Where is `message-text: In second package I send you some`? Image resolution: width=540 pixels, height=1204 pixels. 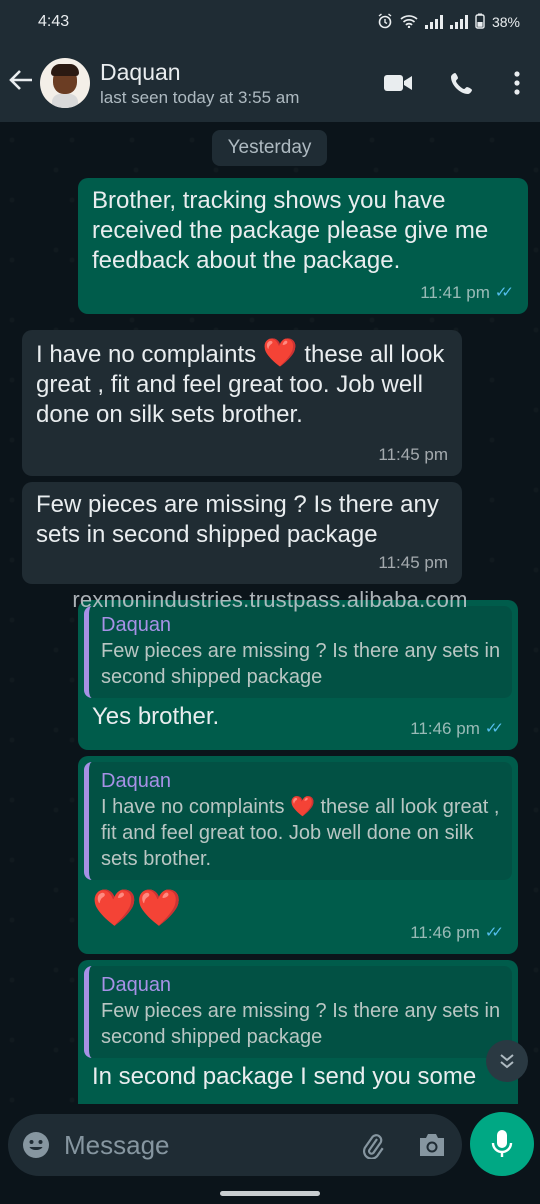 message-text: In second package I send you some is located at coordinates (284, 1076).